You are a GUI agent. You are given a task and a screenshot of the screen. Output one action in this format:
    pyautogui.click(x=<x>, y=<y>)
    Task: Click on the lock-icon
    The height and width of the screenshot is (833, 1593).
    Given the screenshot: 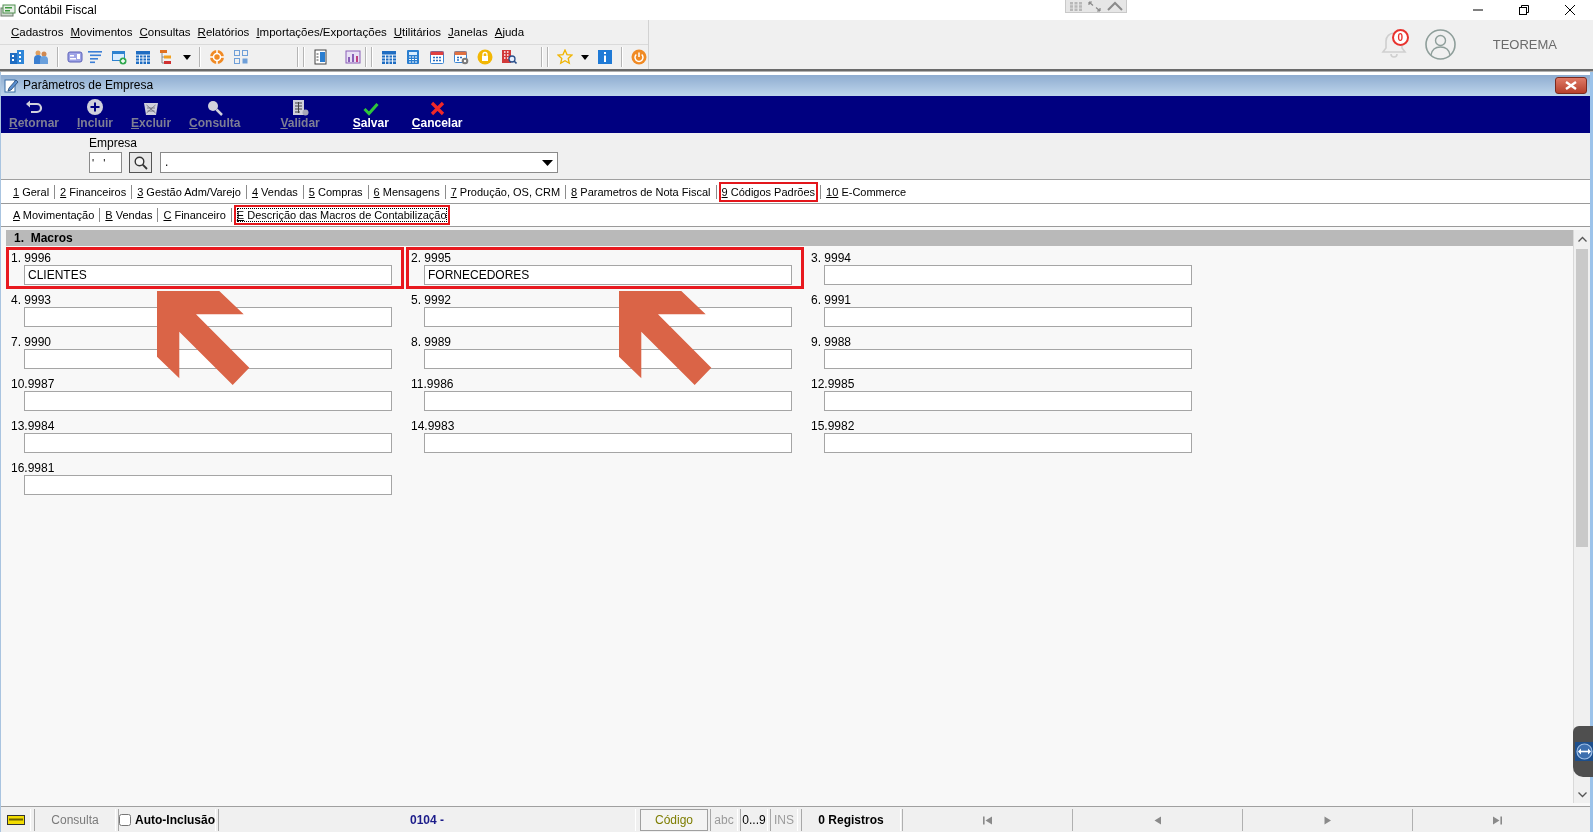 What is the action you would take?
    pyautogui.click(x=485, y=57)
    